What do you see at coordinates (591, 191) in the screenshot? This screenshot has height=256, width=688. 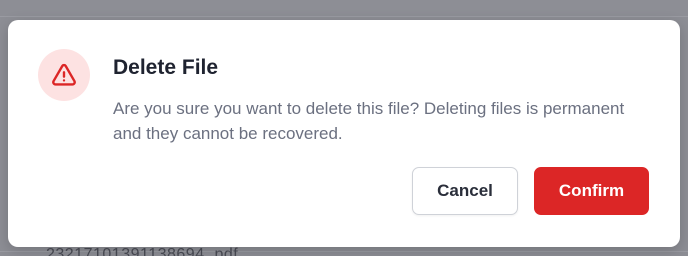 I see `confirm-button: Confirm` at bounding box center [591, 191].